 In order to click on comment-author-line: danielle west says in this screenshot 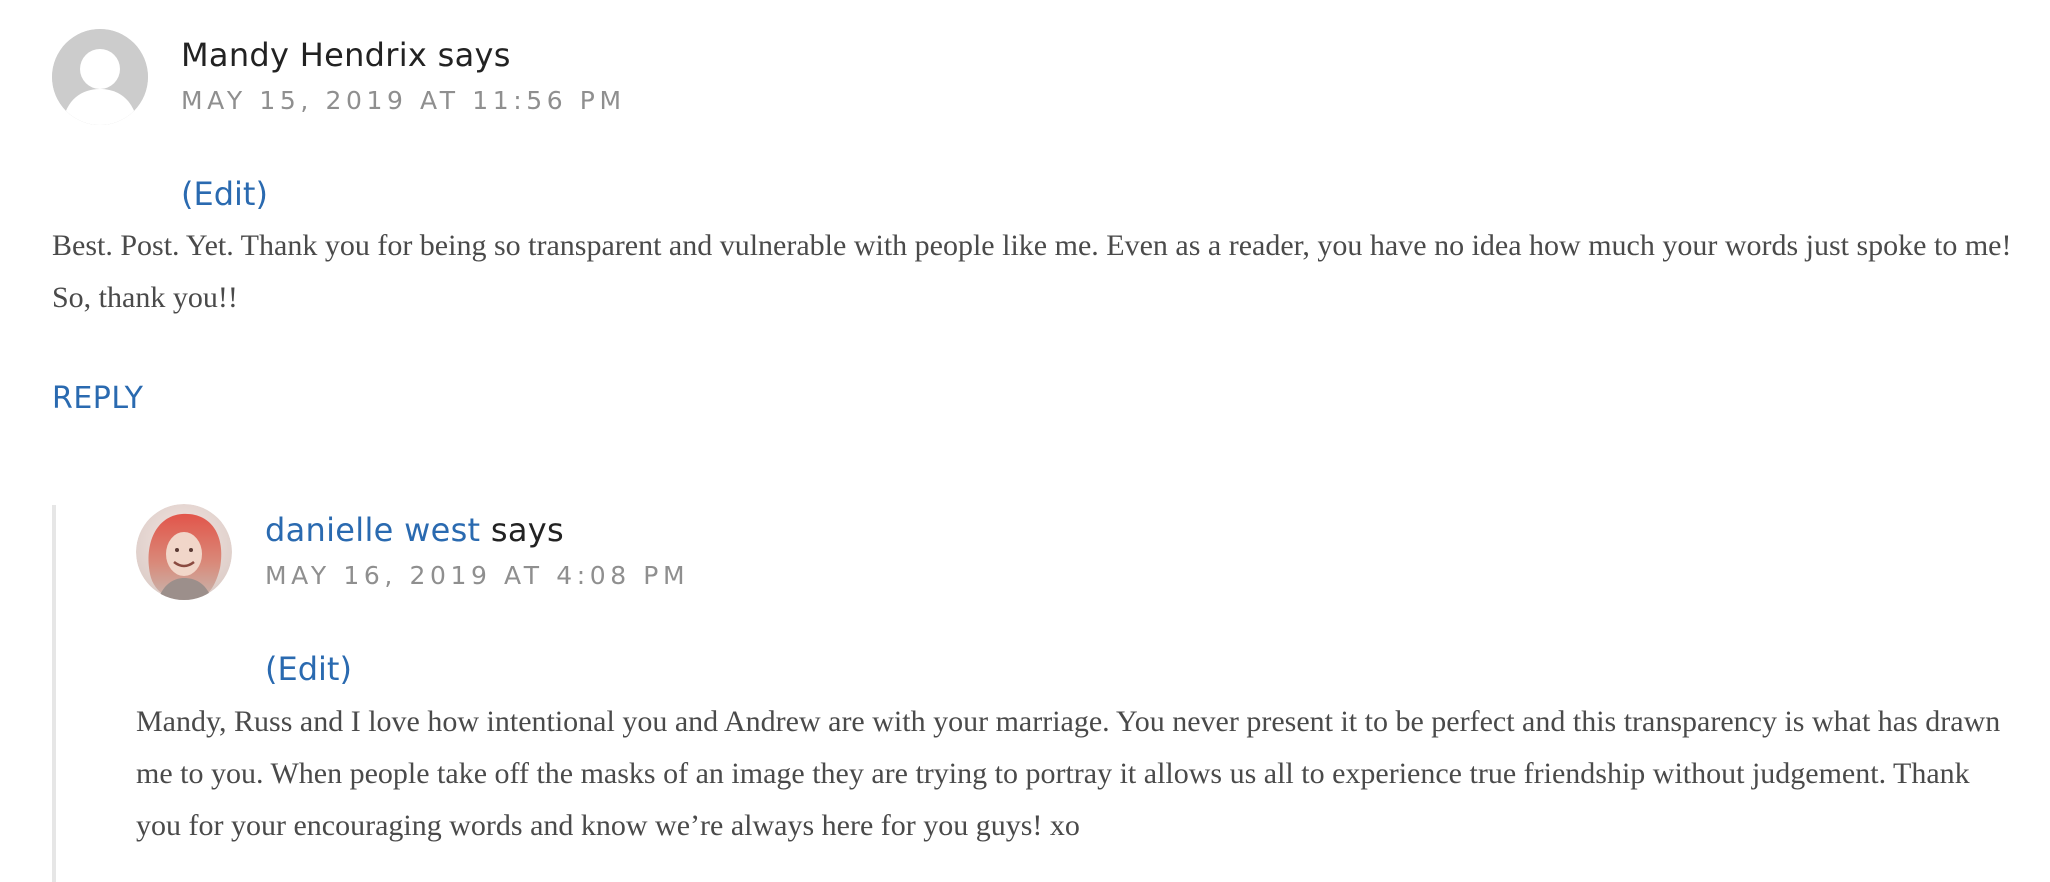, I will do `click(414, 530)`.